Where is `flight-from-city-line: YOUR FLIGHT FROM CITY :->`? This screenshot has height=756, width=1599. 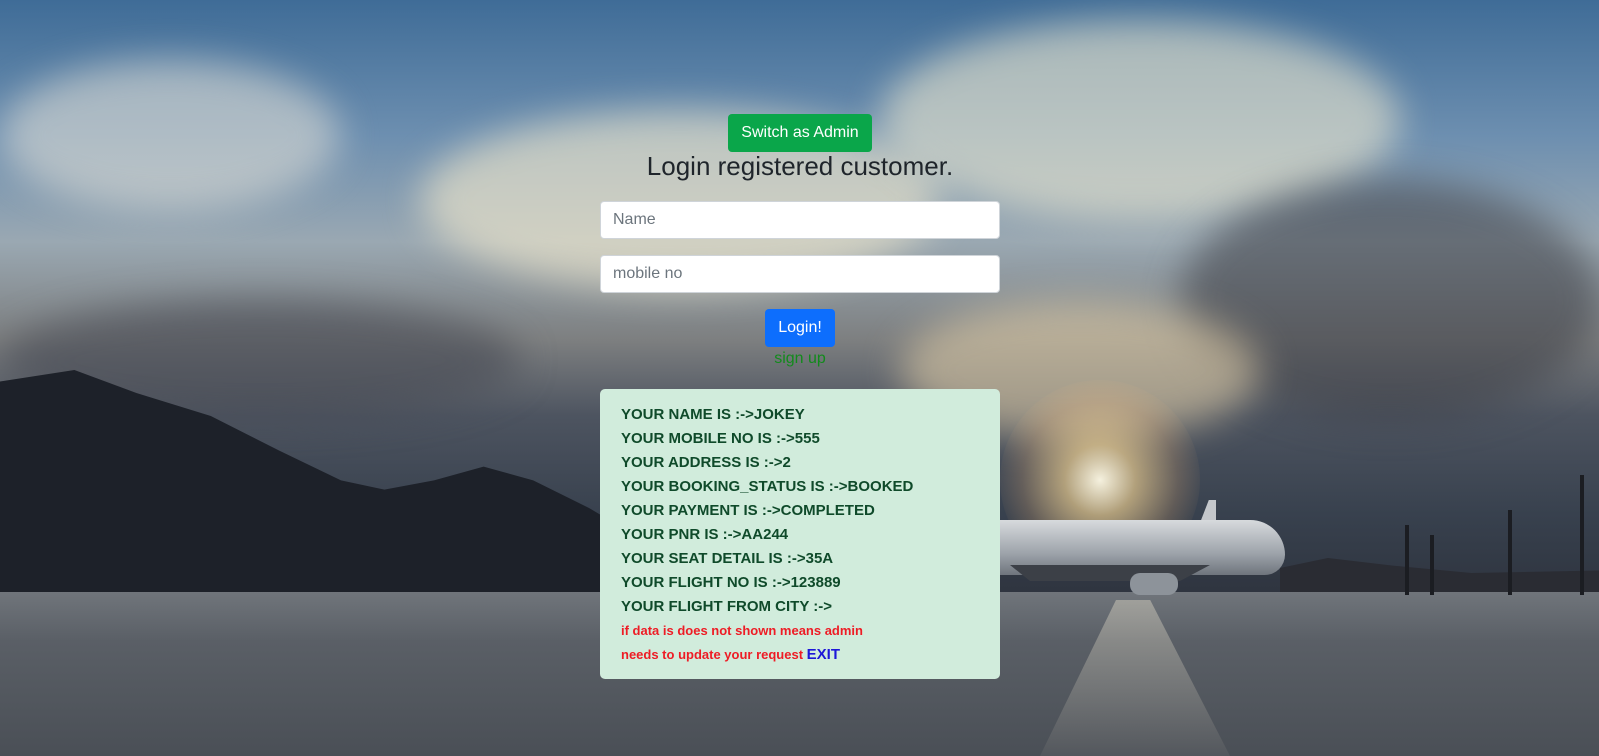 flight-from-city-line: YOUR FLIGHT FROM CITY :-> is located at coordinates (726, 606).